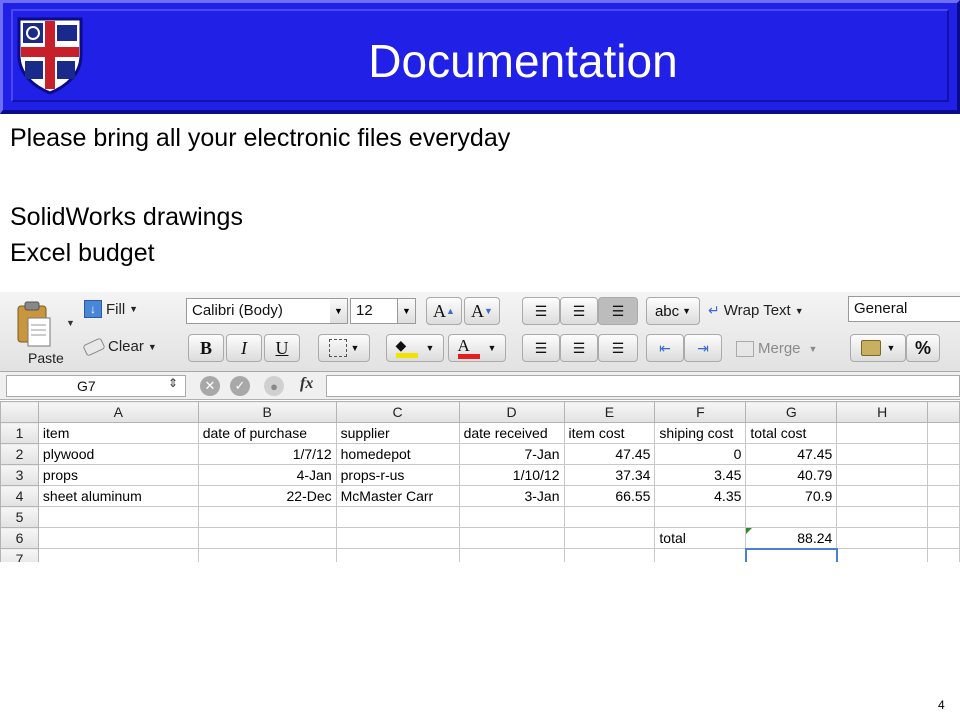  What do you see at coordinates (19, 454) in the screenshot?
I see `row-header: 2` at bounding box center [19, 454].